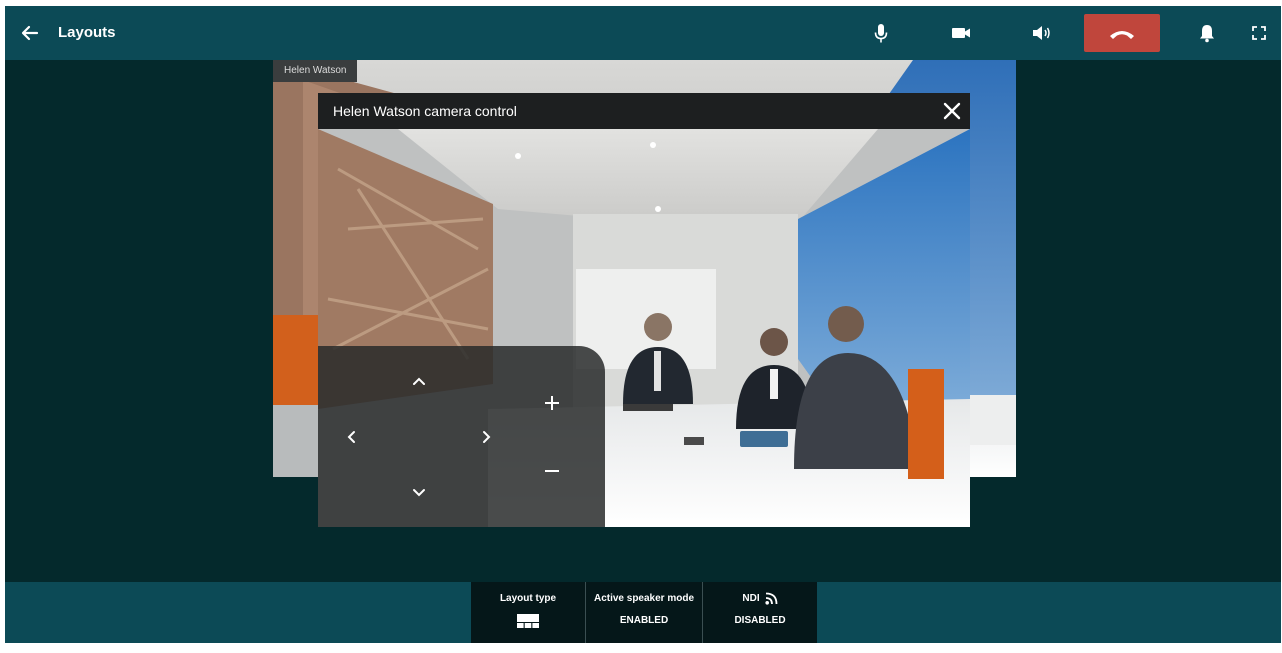 The width and height of the screenshot is (1282, 653). I want to click on speaker-icon, so click(1041, 33).